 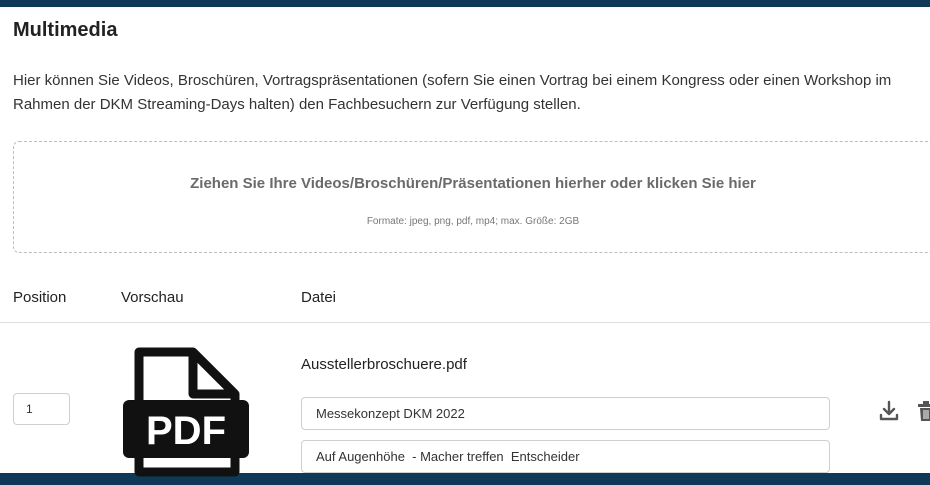 I want to click on table-divider, so click(x=465, y=322).